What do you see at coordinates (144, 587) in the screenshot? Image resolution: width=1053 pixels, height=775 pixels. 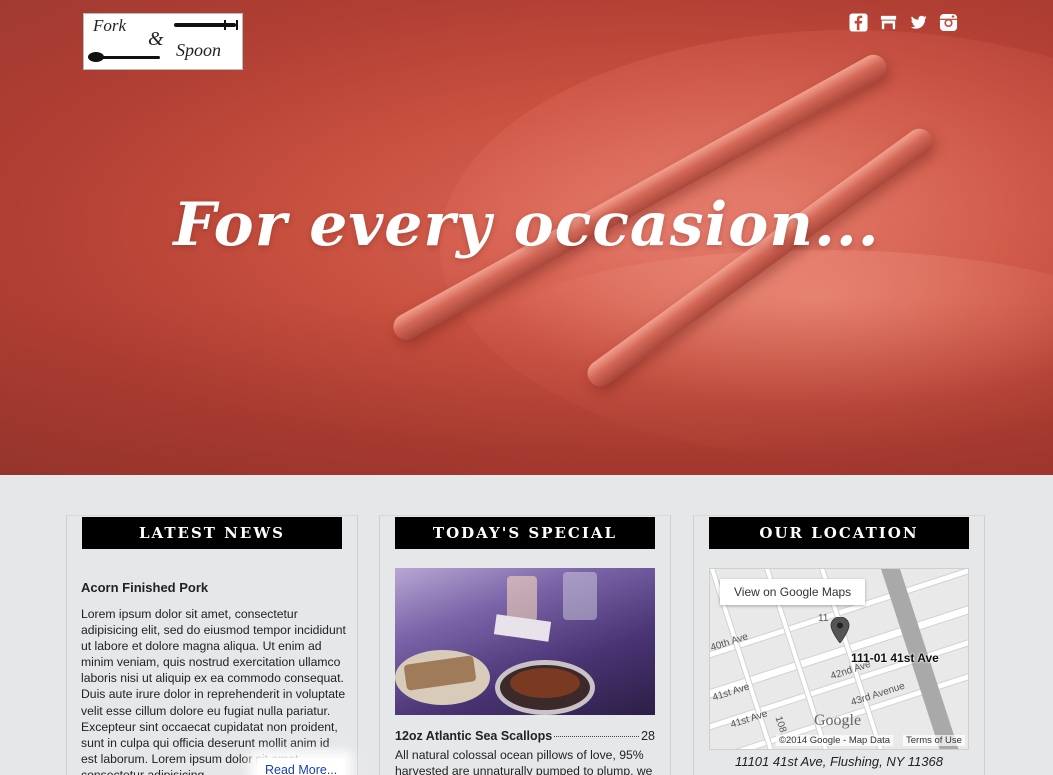 I see `news-article-title: Acorn Finished Pork` at bounding box center [144, 587].